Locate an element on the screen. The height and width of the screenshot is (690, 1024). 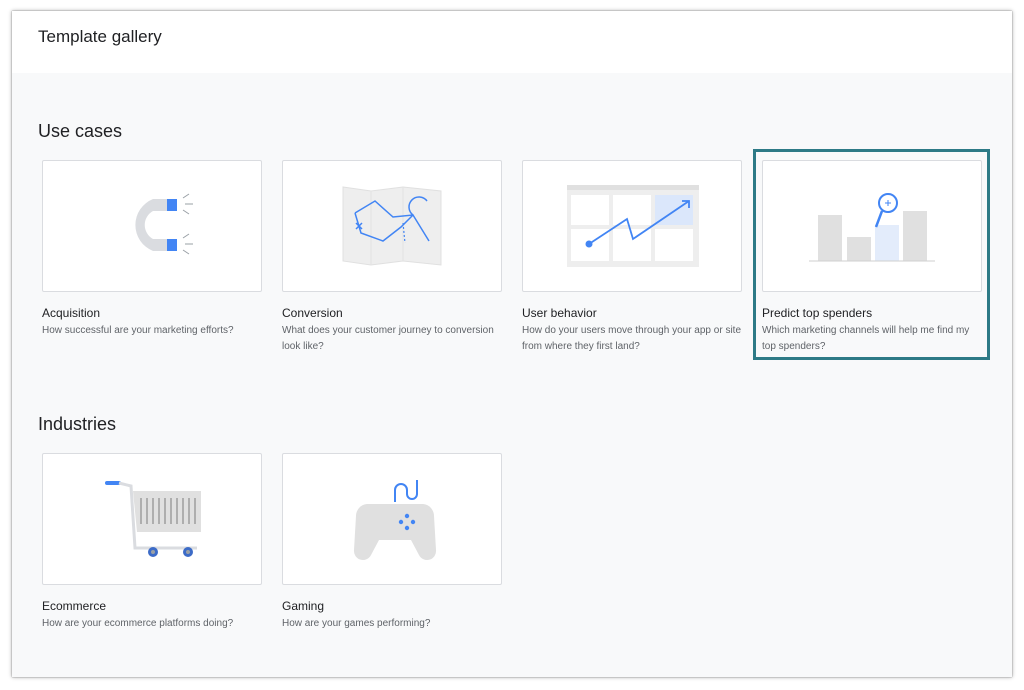
section-title-industries: Industries is located at coordinates (77, 424).